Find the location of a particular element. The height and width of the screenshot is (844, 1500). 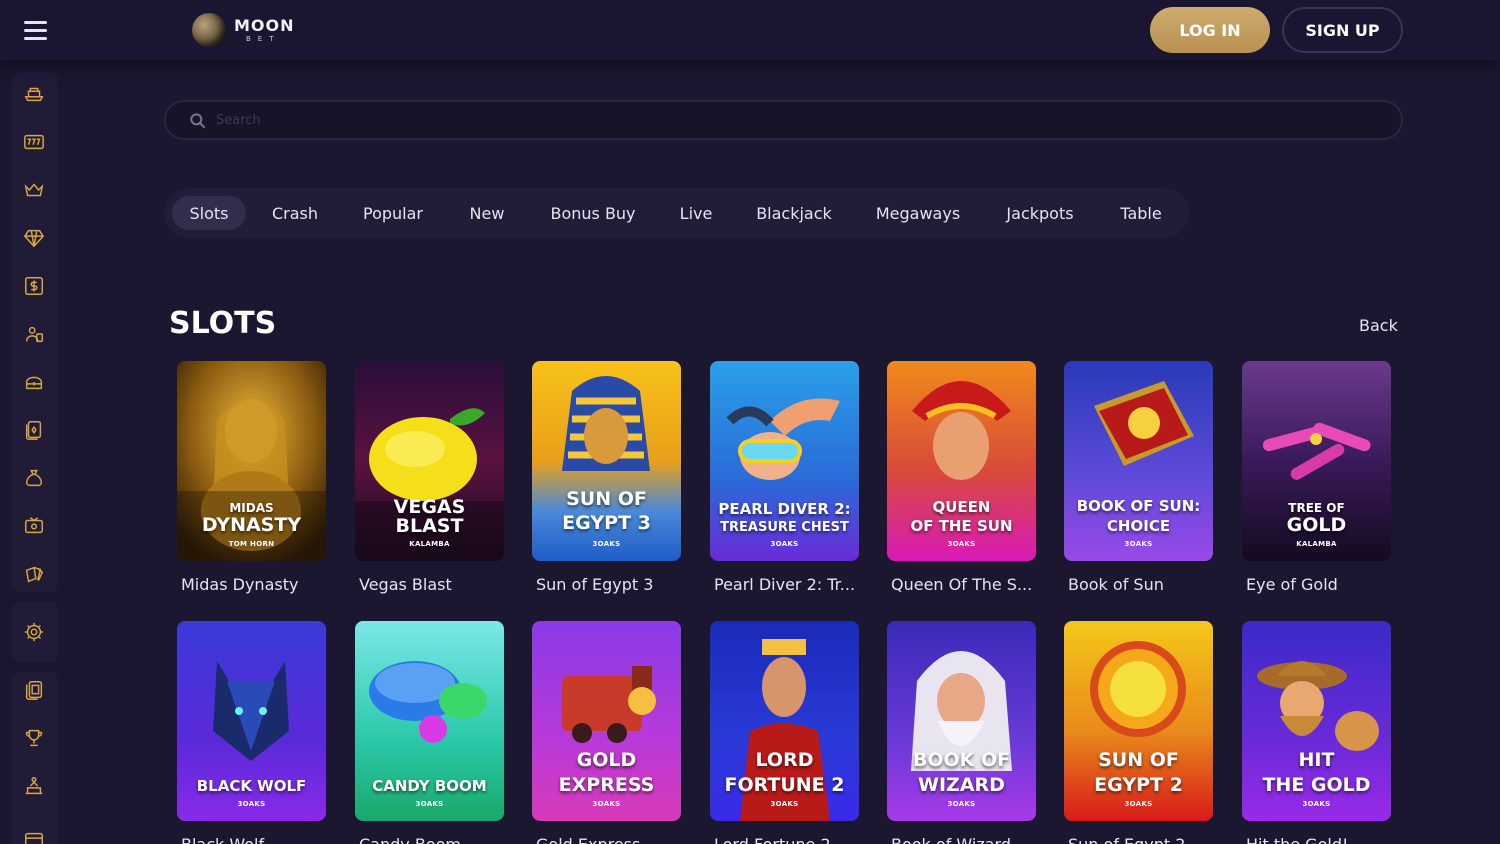

game-art-line2: OF THE SUN is located at coordinates (961, 526).